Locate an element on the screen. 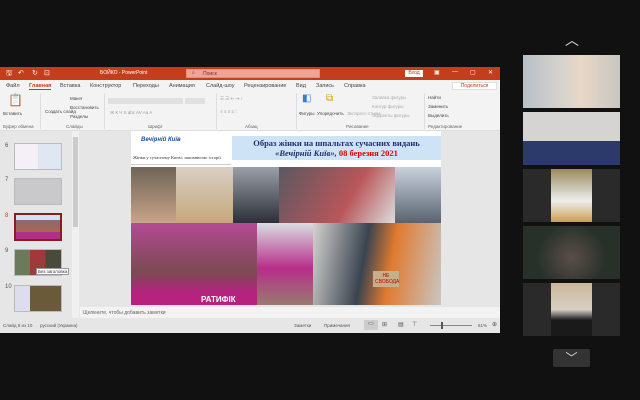 The width and height of the screenshot is (640, 400). slide-sorter-icon: ⊞ is located at coordinates (384, 324).